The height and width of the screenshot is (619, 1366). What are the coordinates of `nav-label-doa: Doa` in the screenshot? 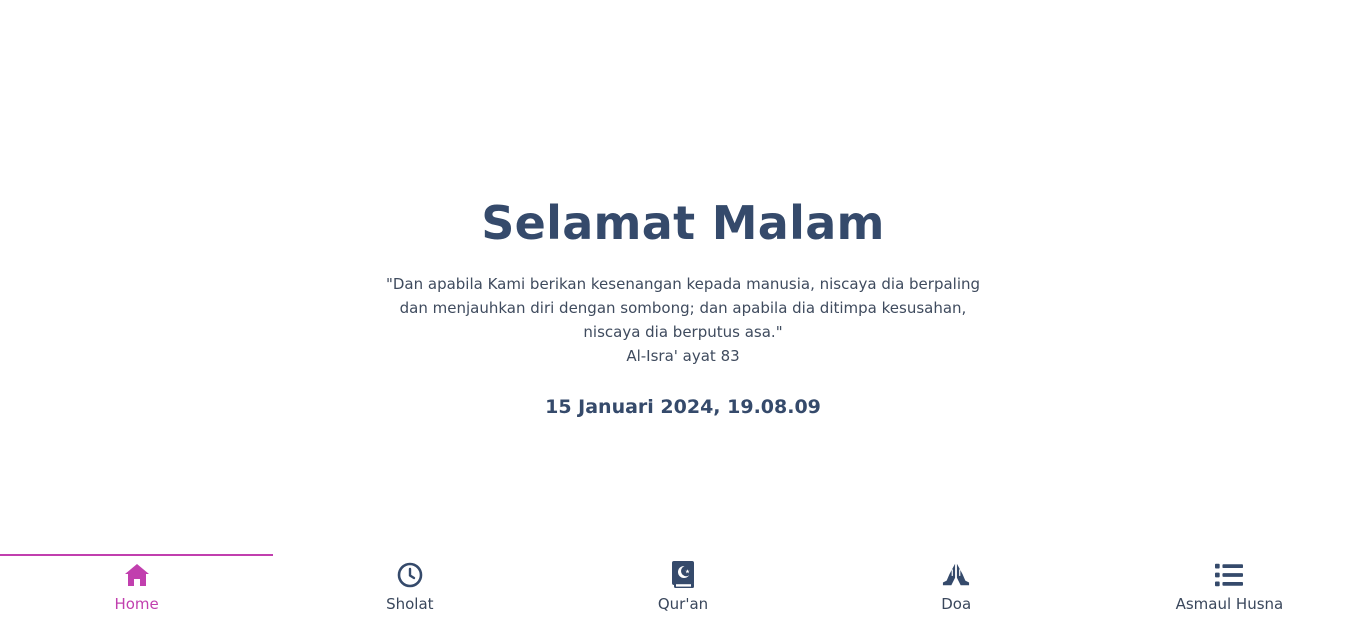 It's located at (956, 604).